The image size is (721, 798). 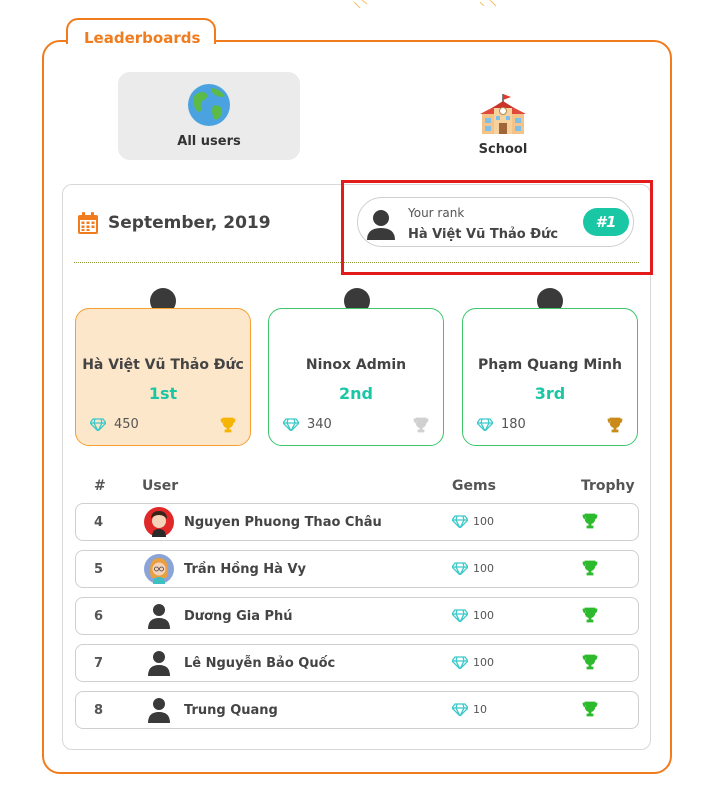 What do you see at coordinates (283, 522) in the screenshot?
I see `user-name: Nguyen Phuong Thao Châu` at bounding box center [283, 522].